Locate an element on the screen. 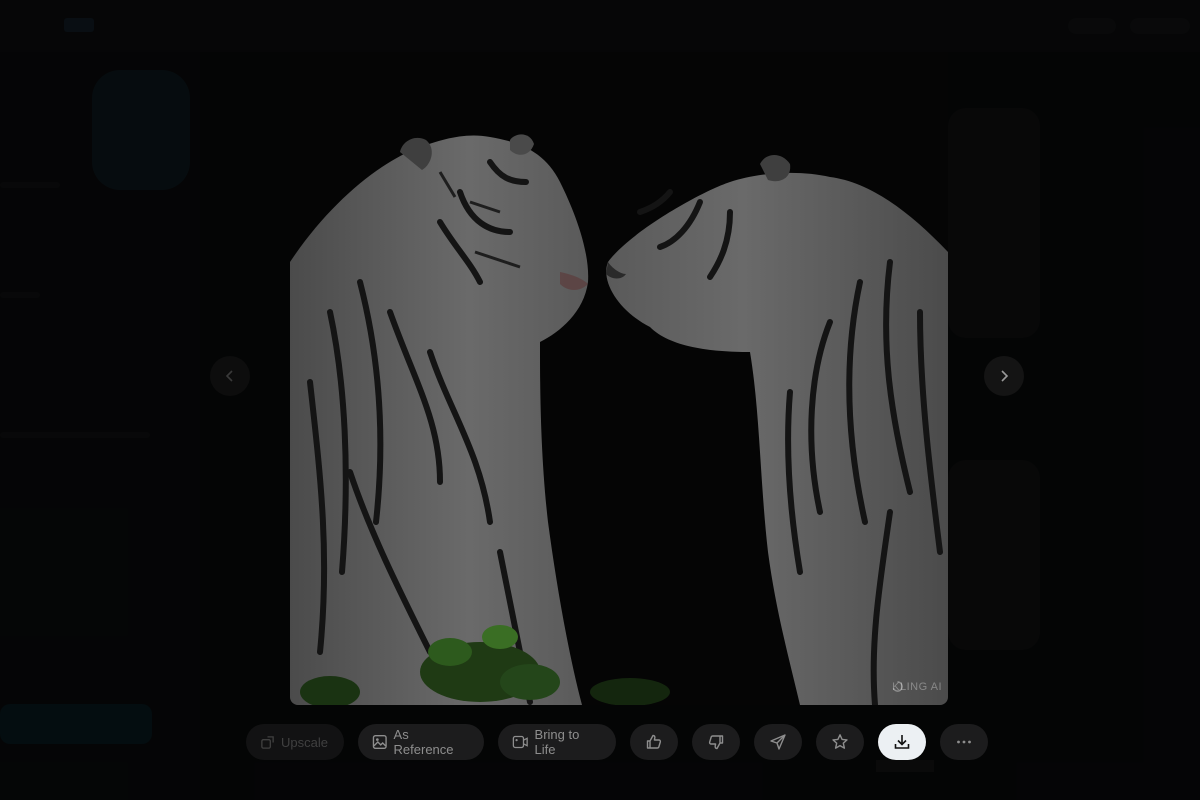  more-options-button is located at coordinates (964, 742).